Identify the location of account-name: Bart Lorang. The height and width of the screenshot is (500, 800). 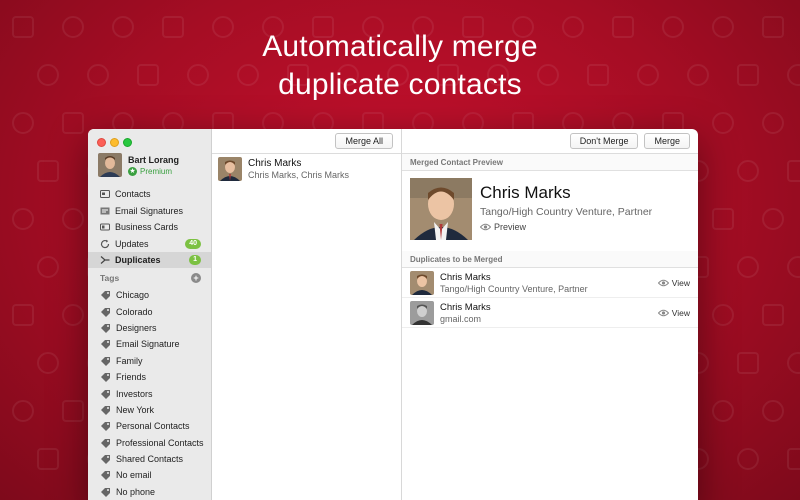
(154, 159).